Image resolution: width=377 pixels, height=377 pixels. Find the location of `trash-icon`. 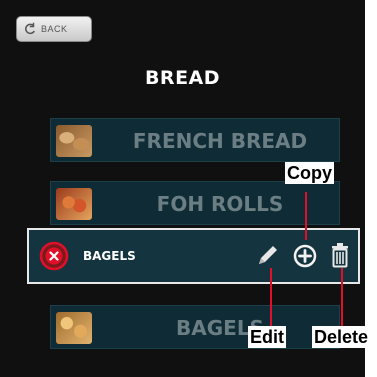

trash-icon is located at coordinates (340, 255).